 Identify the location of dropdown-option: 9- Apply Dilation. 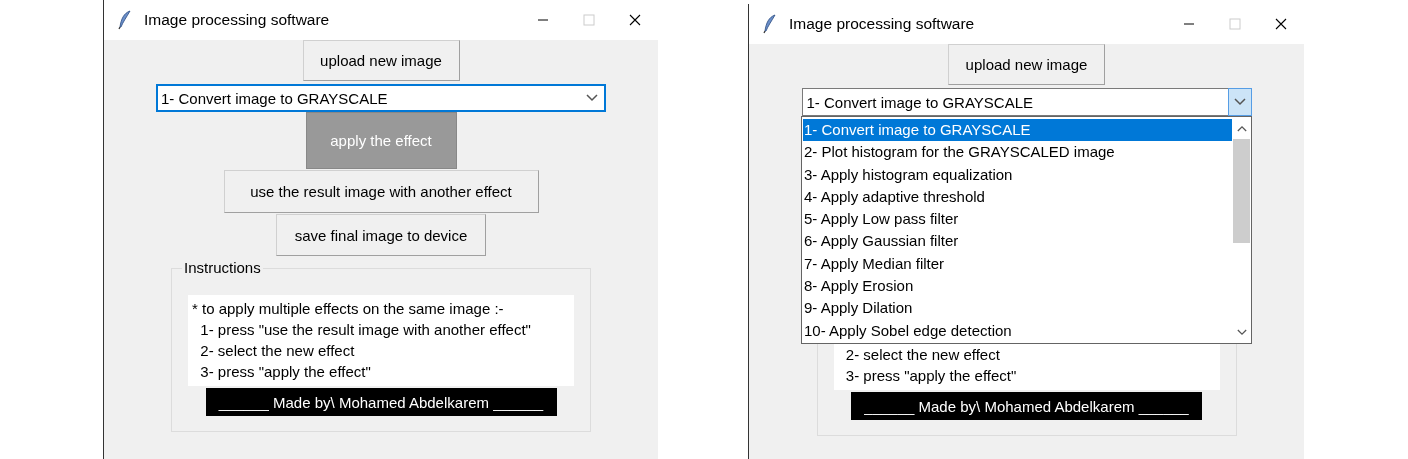
(1017, 308).